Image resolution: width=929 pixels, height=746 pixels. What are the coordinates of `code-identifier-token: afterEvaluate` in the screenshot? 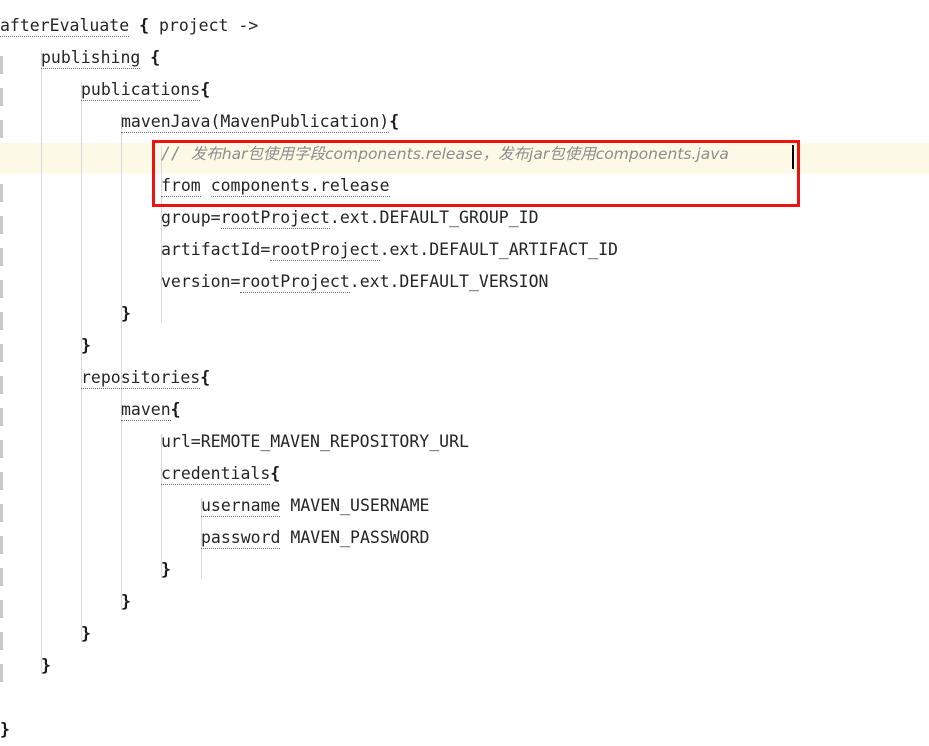 It's located at (65, 26).